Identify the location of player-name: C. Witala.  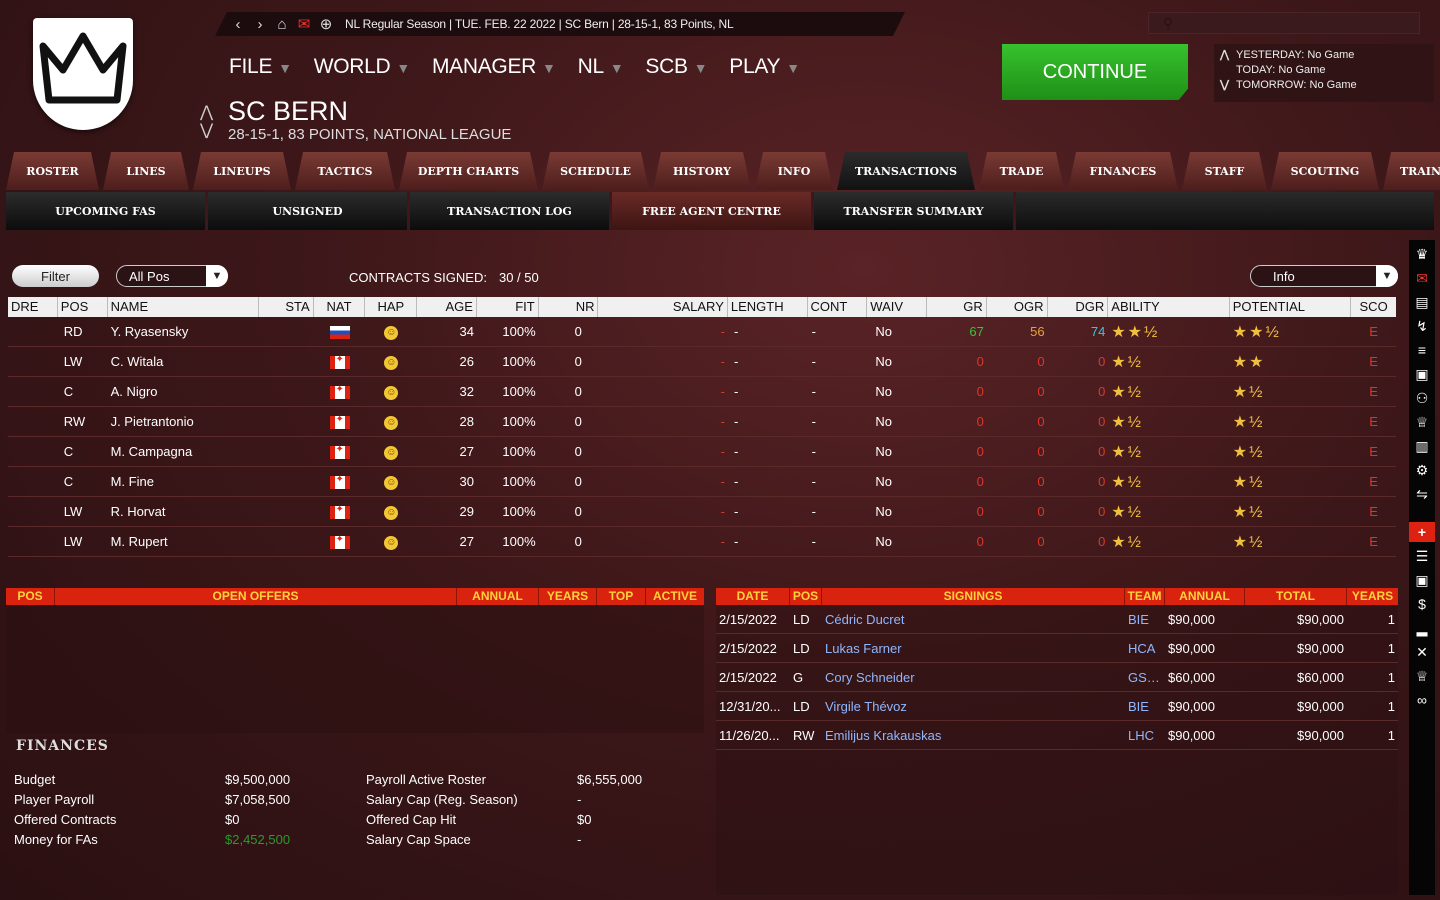
(183, 361).